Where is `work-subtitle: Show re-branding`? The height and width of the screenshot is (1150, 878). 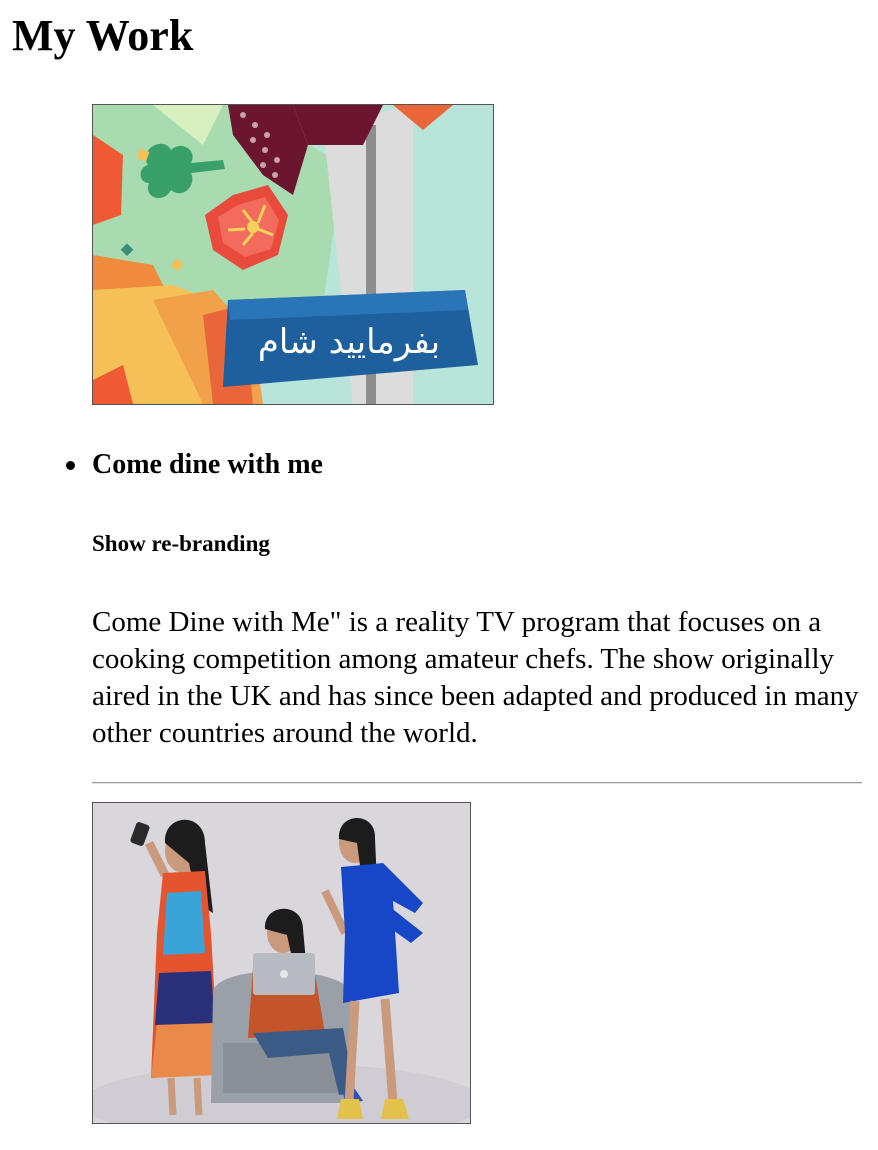
work-subtitle: Show re-branding is located at coordinates (181, 543).